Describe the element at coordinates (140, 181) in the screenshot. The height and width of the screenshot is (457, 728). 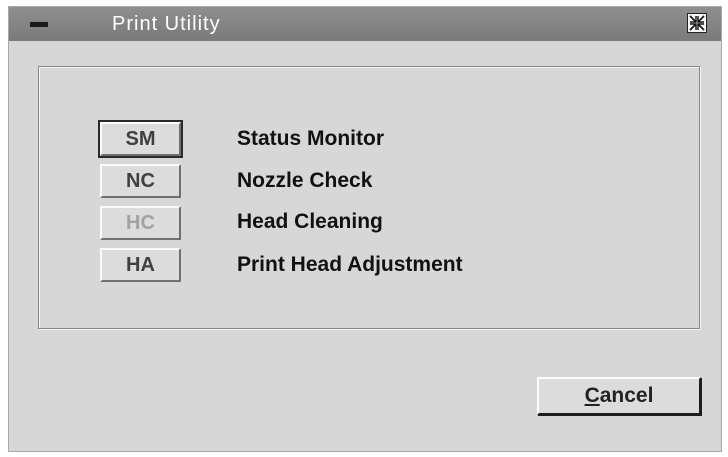
I see `nozzle-check-button: NC` at that location.